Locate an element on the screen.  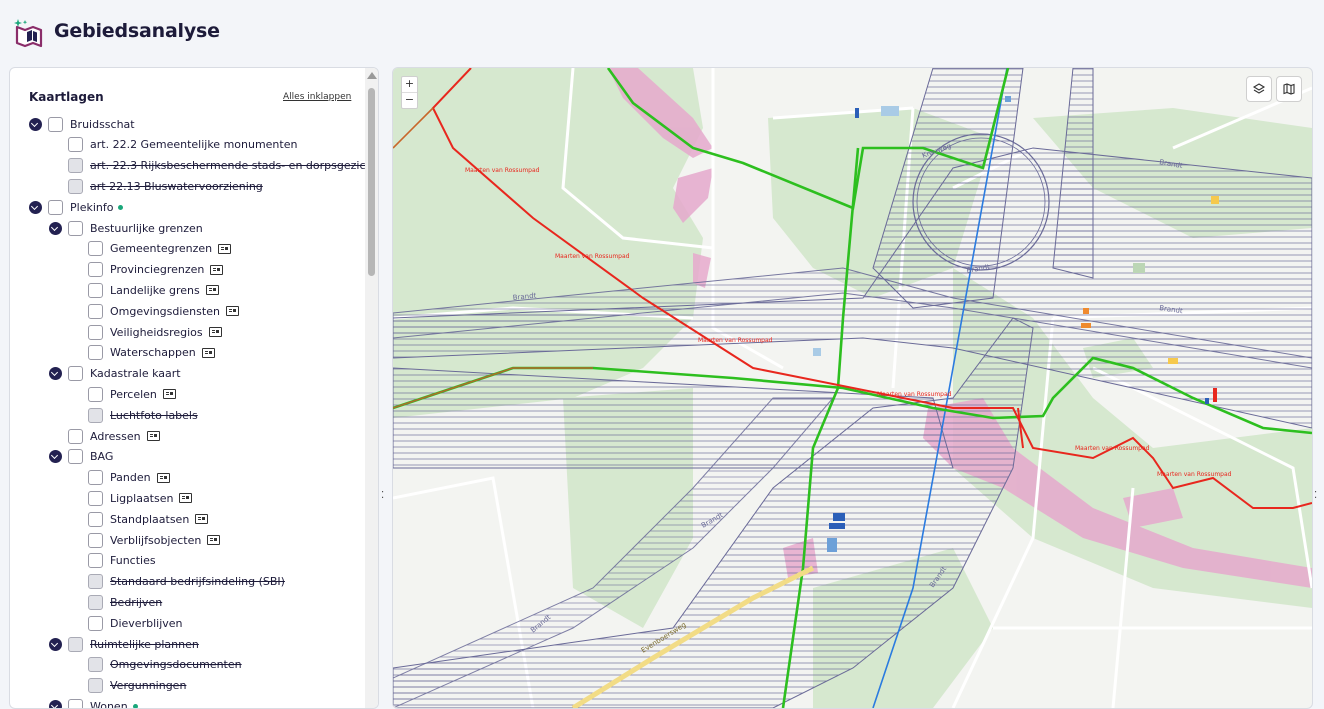
layer-row-vergunningen: Vergunningen is located at coordinates (137, 686).